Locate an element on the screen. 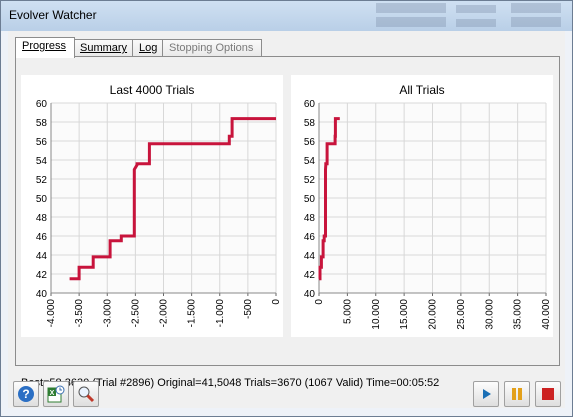  x-tick-label: 5.000 is located at coordinates (347, 311).